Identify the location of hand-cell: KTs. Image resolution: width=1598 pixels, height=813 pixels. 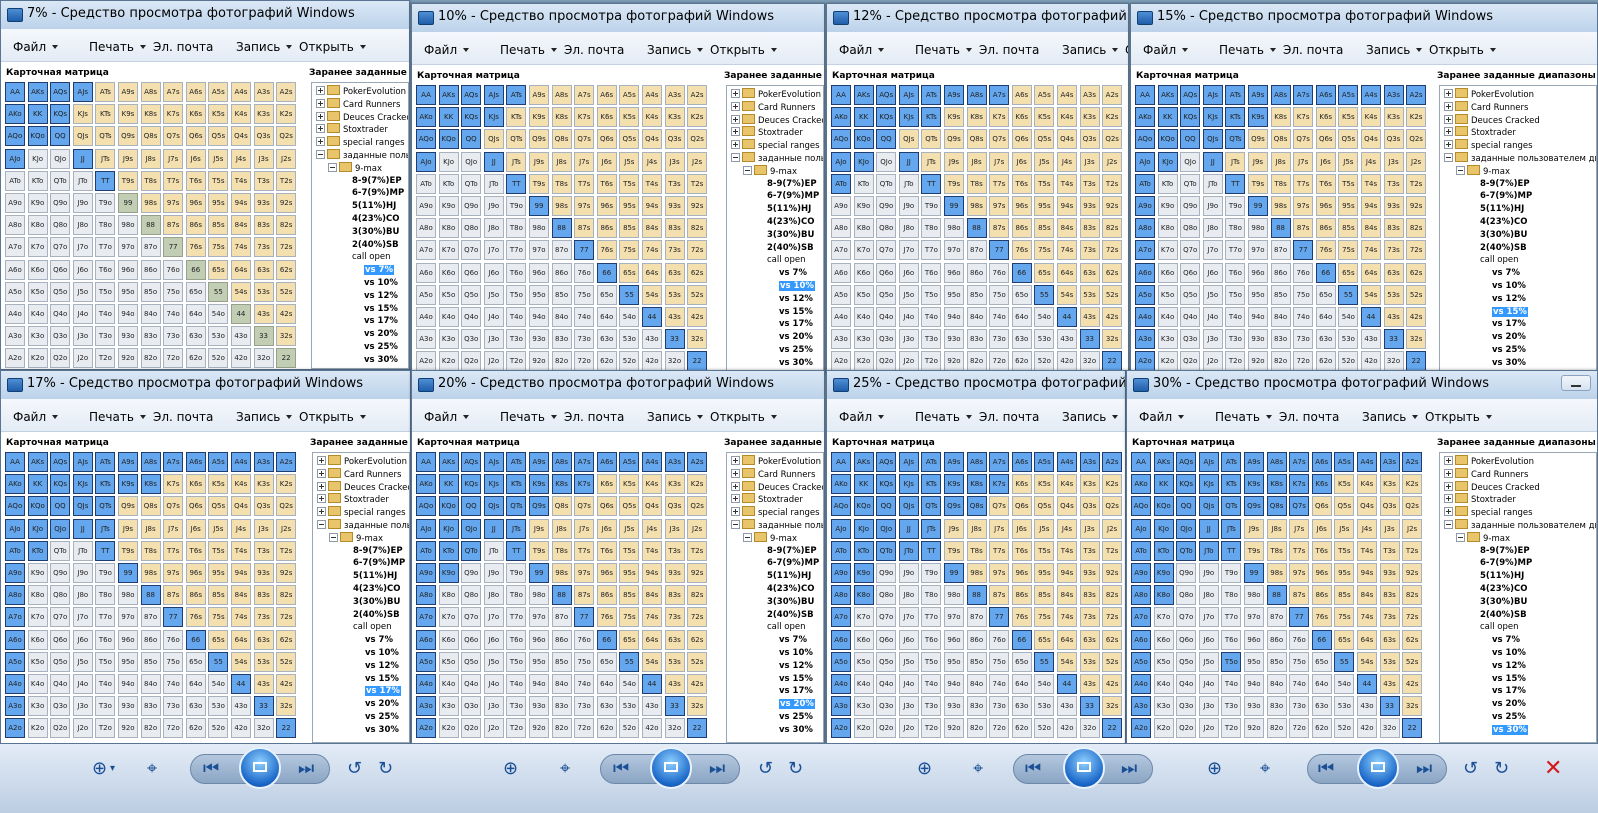
(1231, 484).